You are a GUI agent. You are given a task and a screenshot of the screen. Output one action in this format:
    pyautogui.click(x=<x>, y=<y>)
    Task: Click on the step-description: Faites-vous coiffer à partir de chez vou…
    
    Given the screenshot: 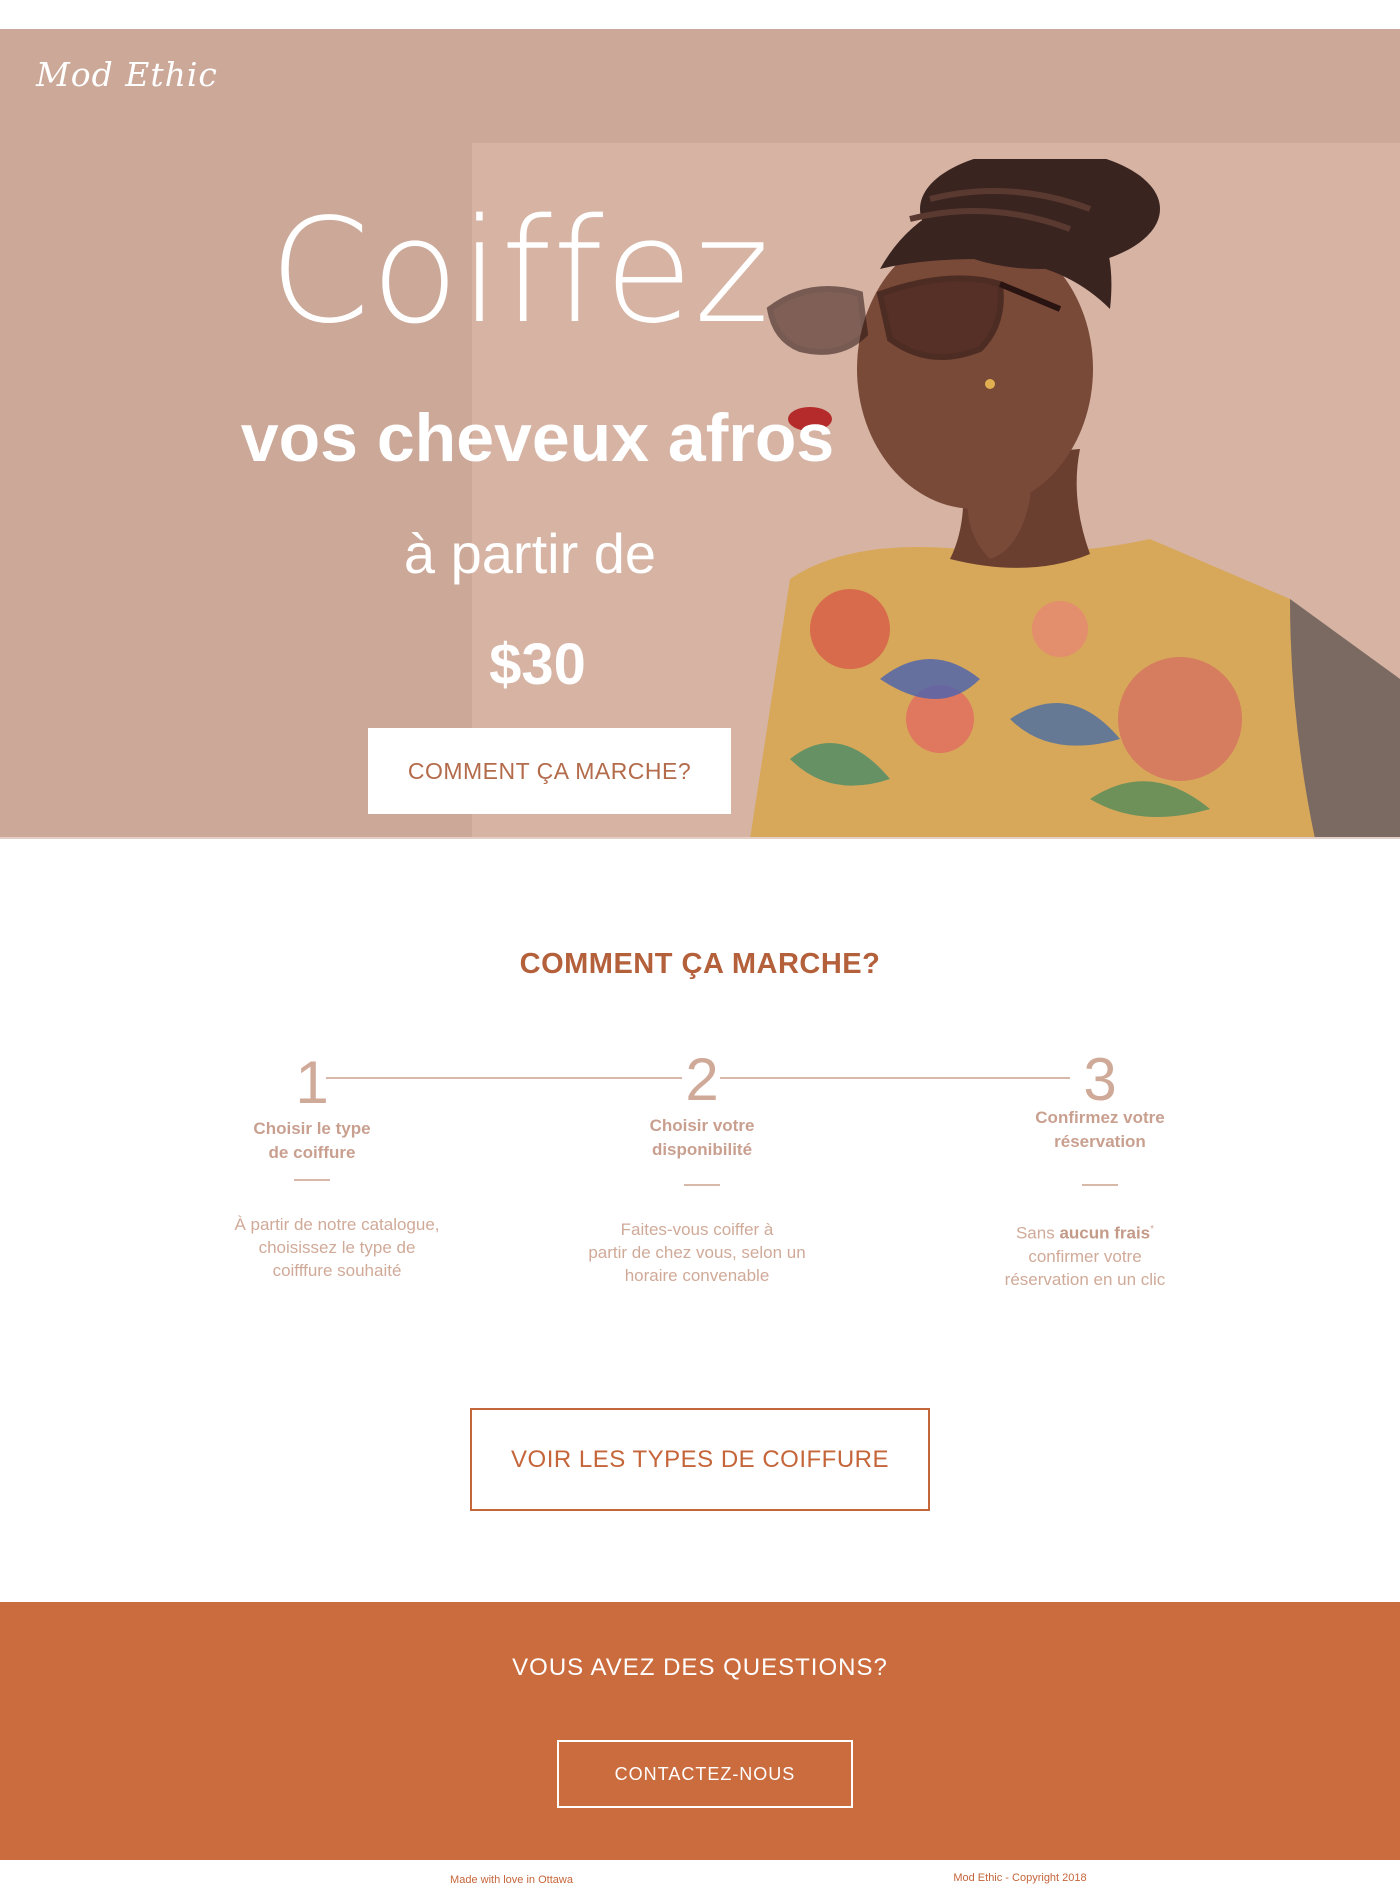 What is the action you would take?
    pyautogui.click(x=697, y=1252)
    